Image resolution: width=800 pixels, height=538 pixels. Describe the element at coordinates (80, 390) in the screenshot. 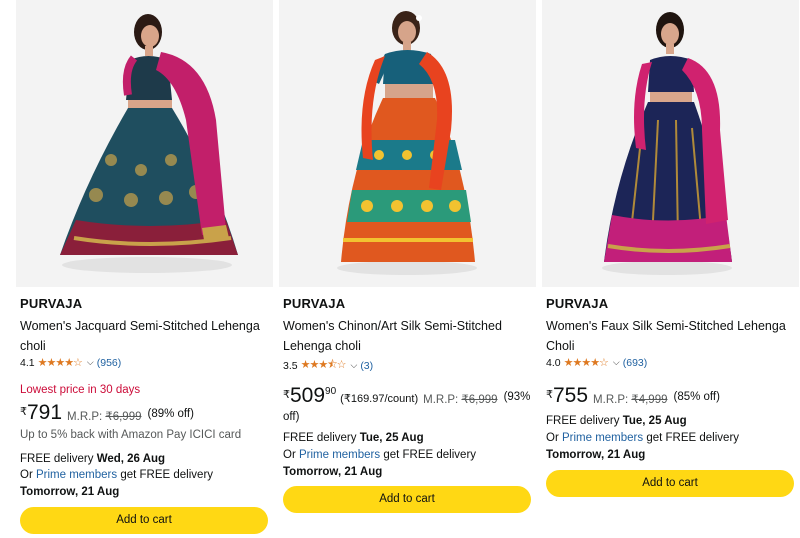

I see `deal-badge: Lowest price in 30 days` at that location.